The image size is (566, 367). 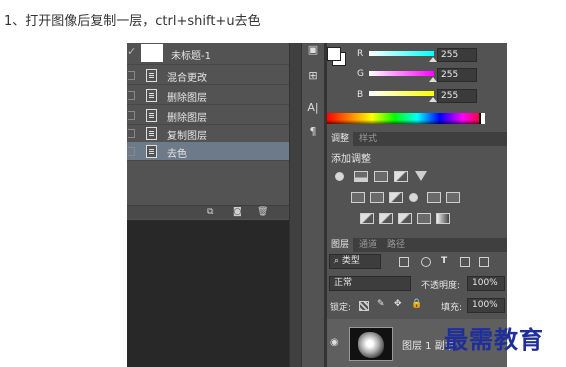 I want to click on trash-icon: 🗑, so click(x=262, y=212).